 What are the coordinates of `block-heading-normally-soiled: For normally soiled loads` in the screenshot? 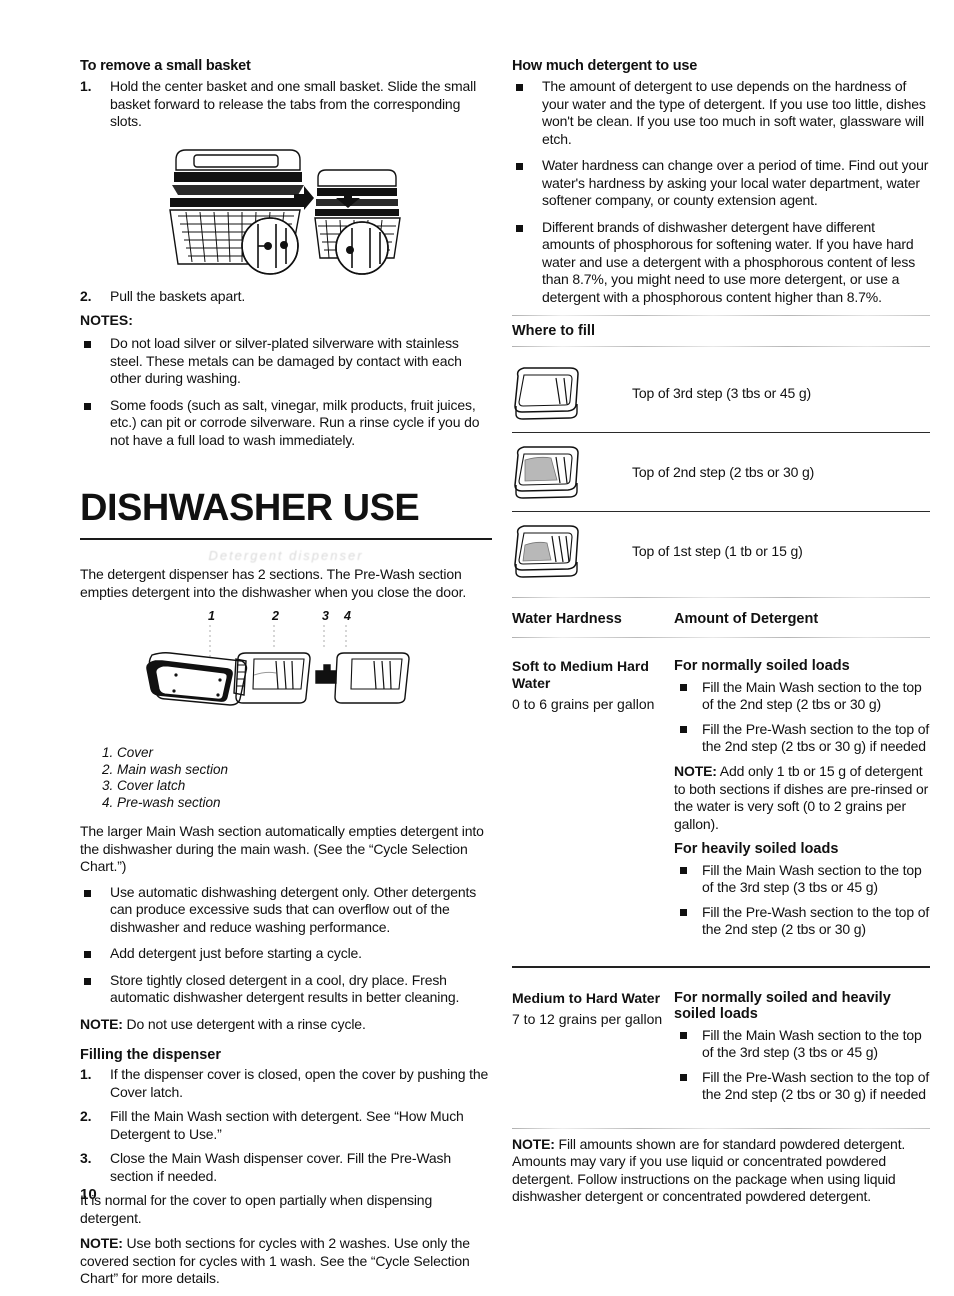 It's located at (762, 666).